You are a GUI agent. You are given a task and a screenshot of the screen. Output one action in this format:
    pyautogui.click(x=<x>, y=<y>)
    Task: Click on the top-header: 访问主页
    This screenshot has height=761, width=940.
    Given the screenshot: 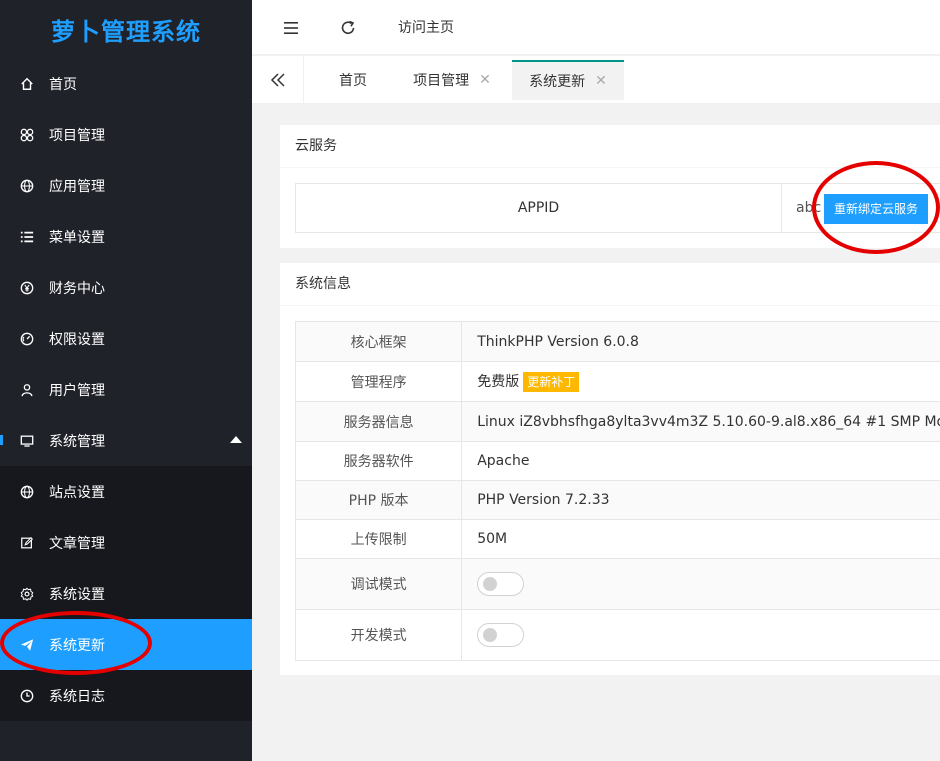 What is the action you would take?
    pyautogui.click(x=596, y=27)
    